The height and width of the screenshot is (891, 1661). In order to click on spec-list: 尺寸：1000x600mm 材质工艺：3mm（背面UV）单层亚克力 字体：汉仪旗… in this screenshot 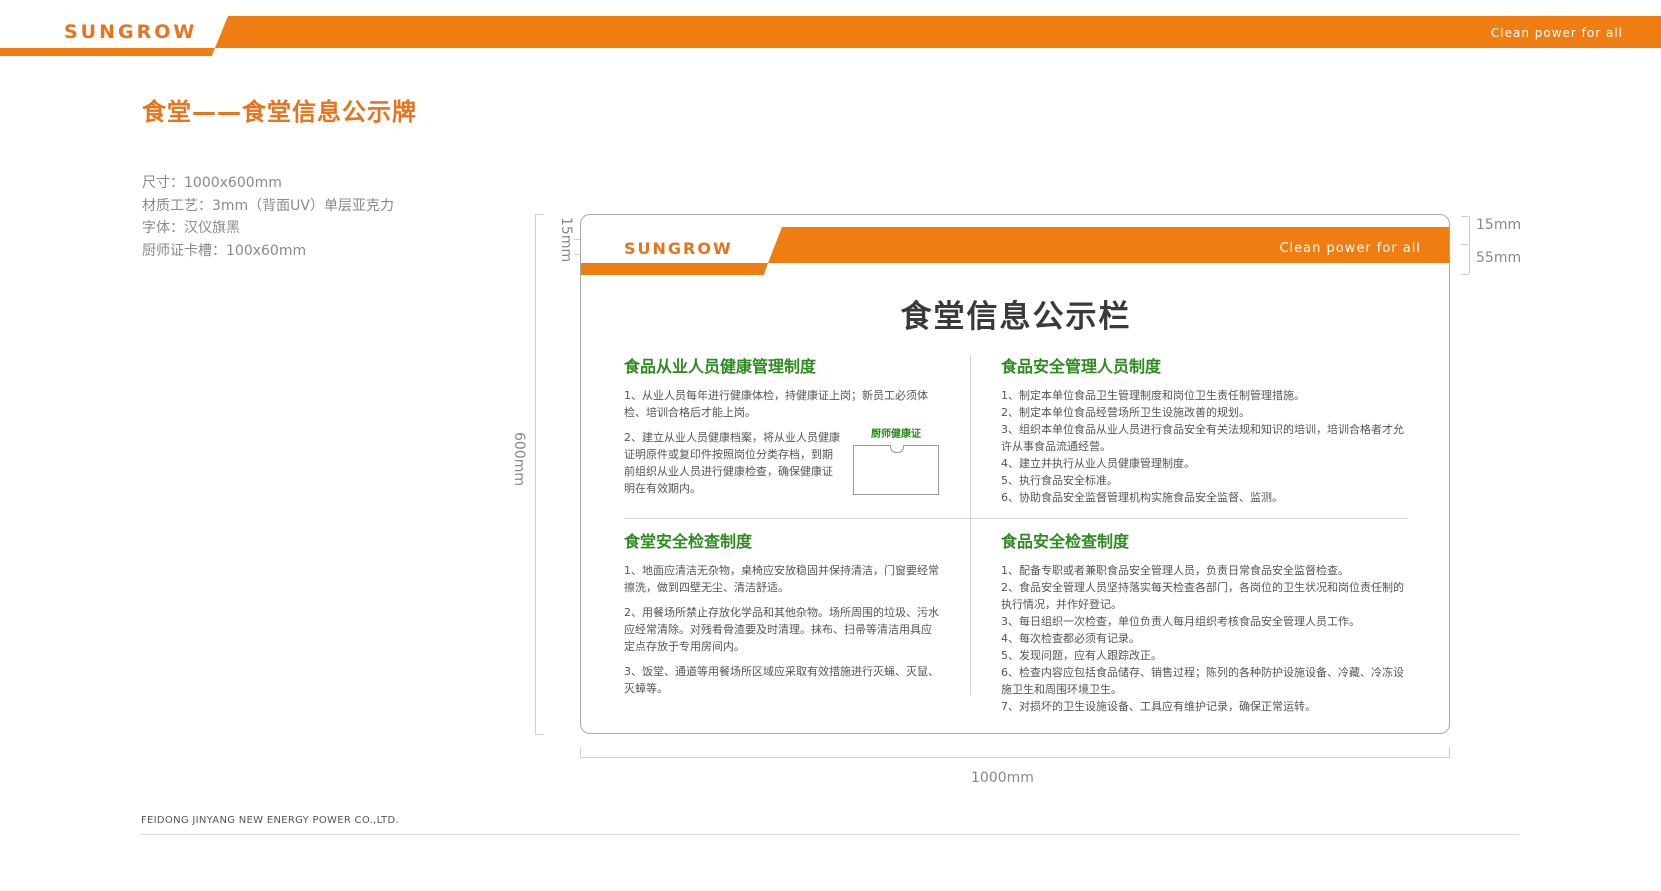, I will do `click(268, 217)`.